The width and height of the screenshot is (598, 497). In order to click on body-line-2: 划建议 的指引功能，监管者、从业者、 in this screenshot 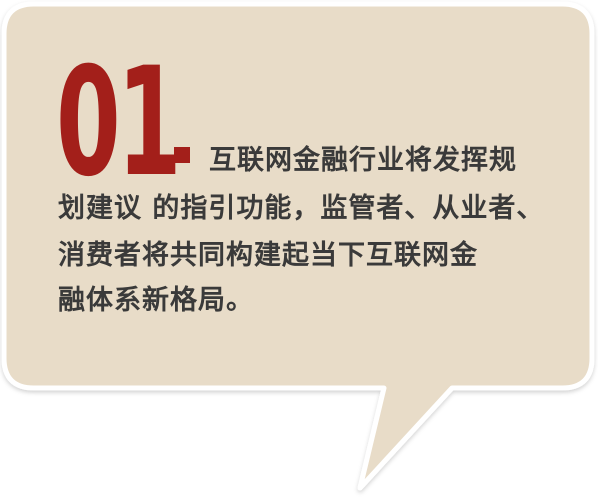, I will do `click(301, 208)`.